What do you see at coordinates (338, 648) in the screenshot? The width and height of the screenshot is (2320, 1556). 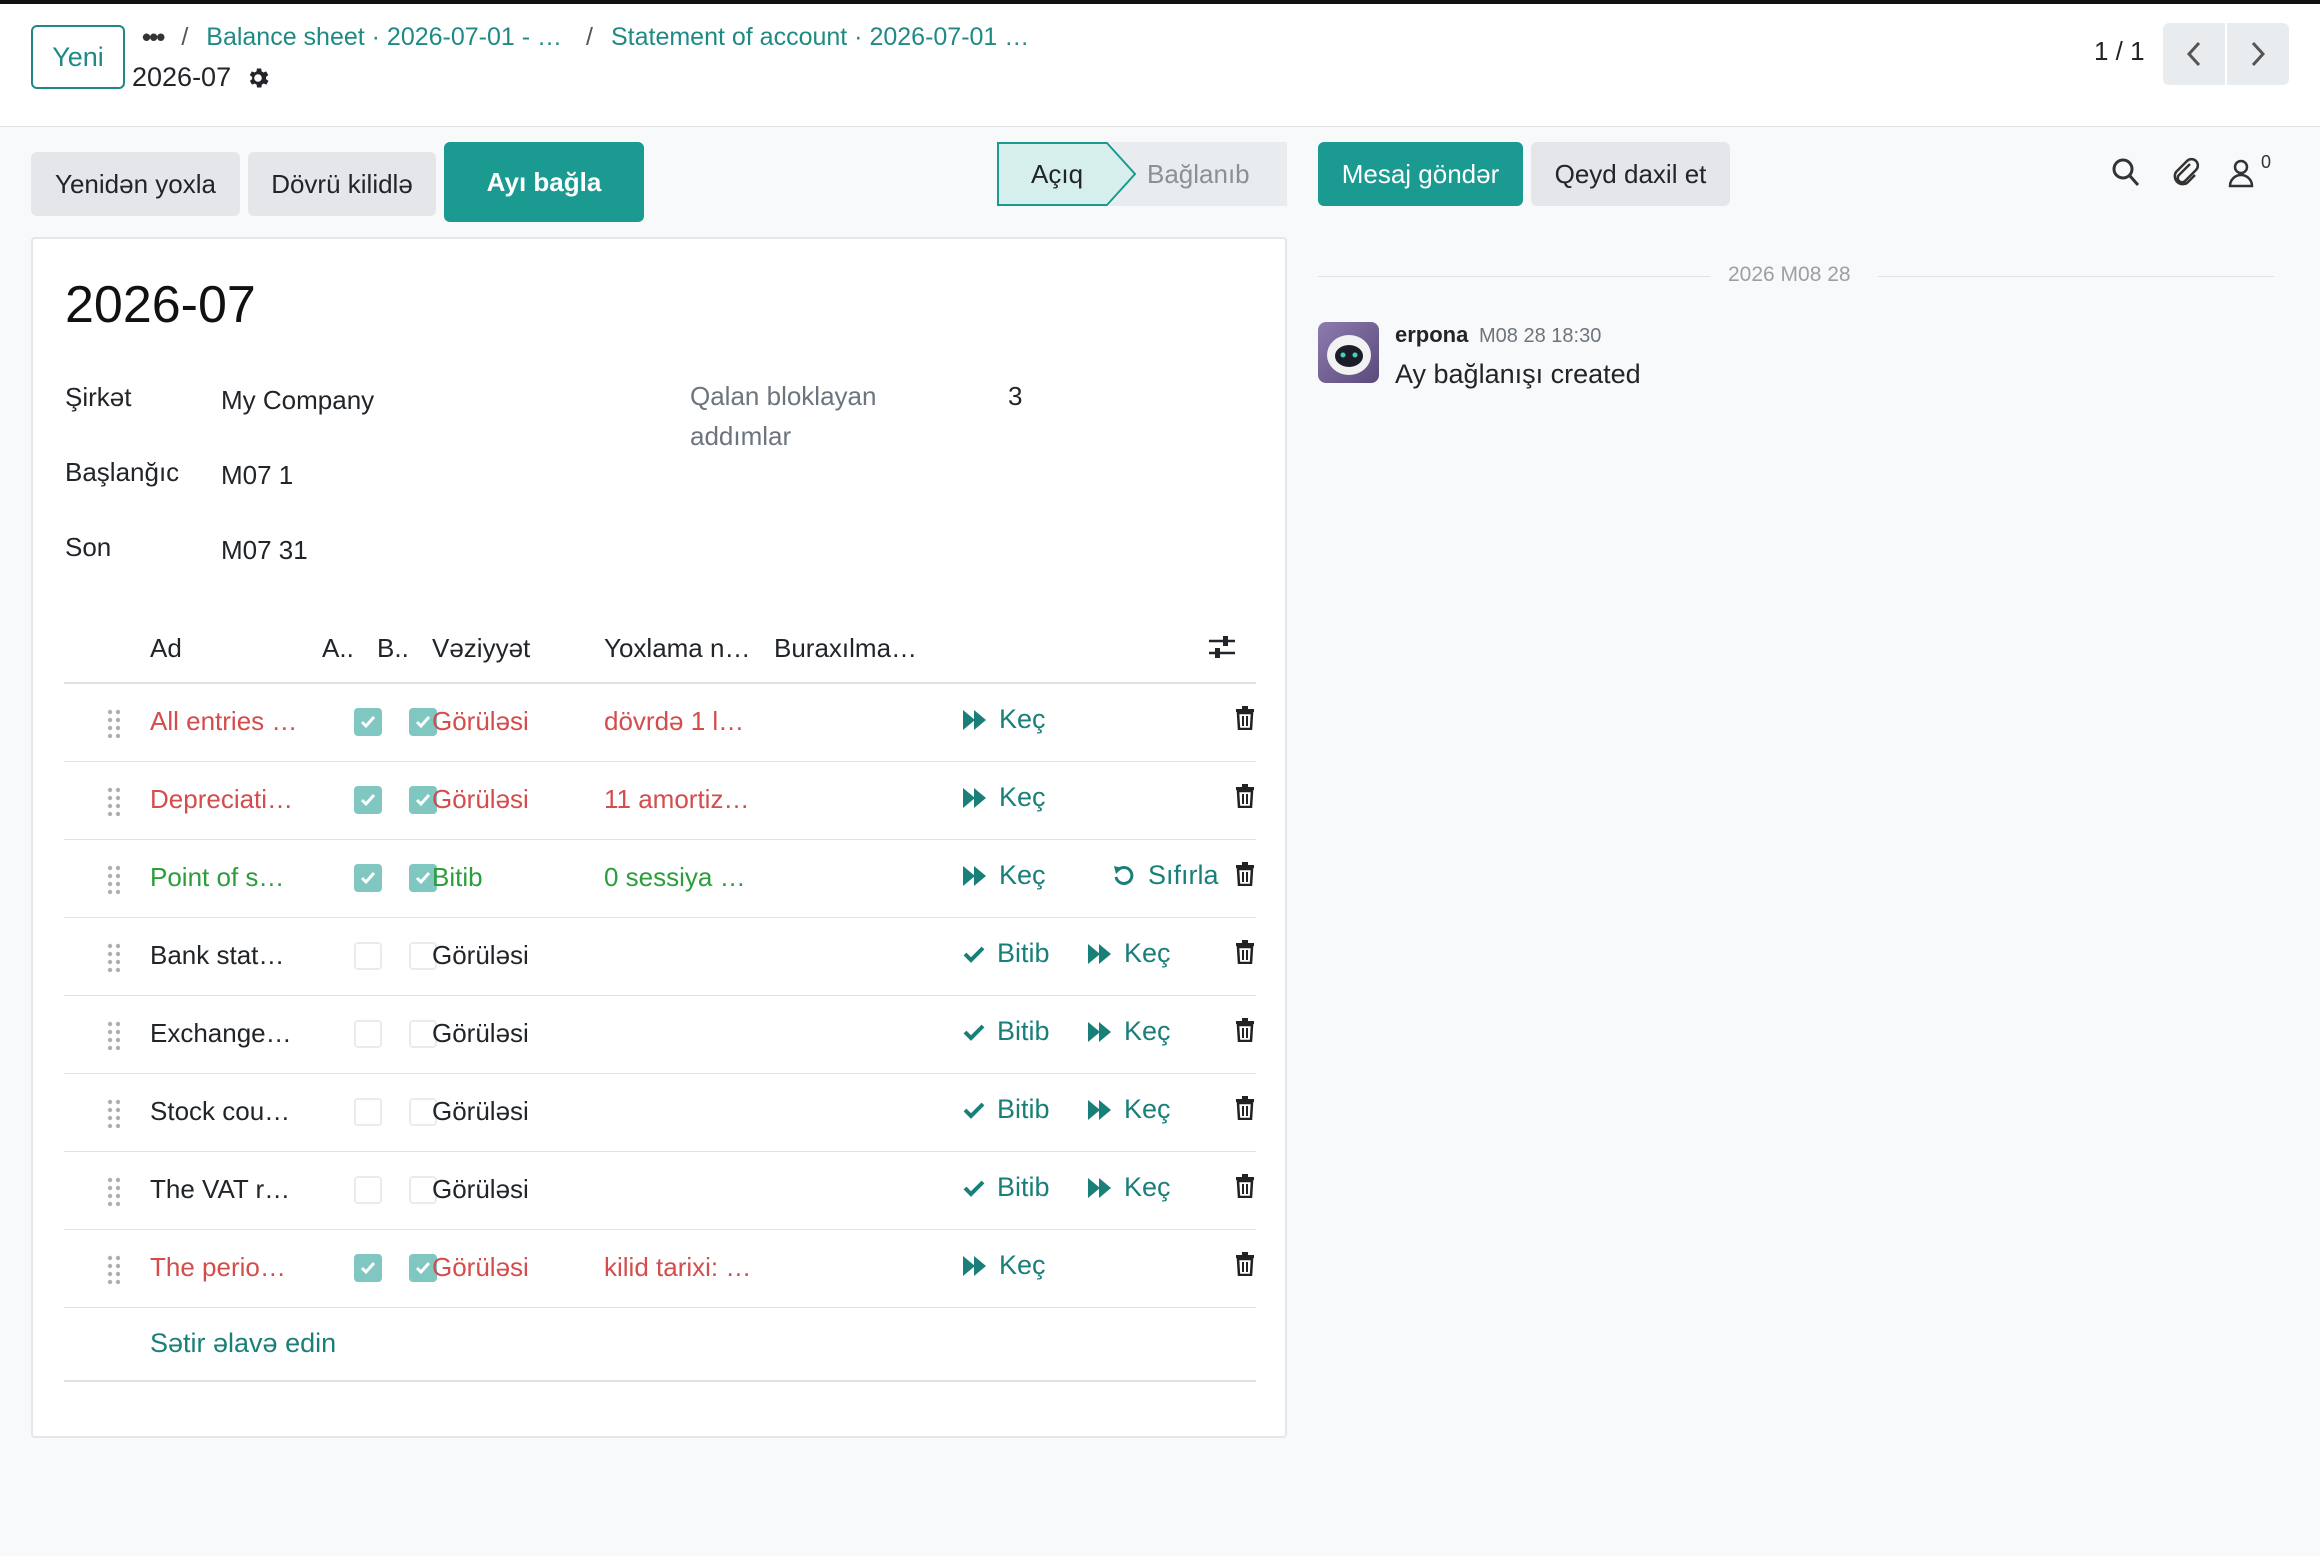 I see `column-a: A..` at bounding box center [338, 648].